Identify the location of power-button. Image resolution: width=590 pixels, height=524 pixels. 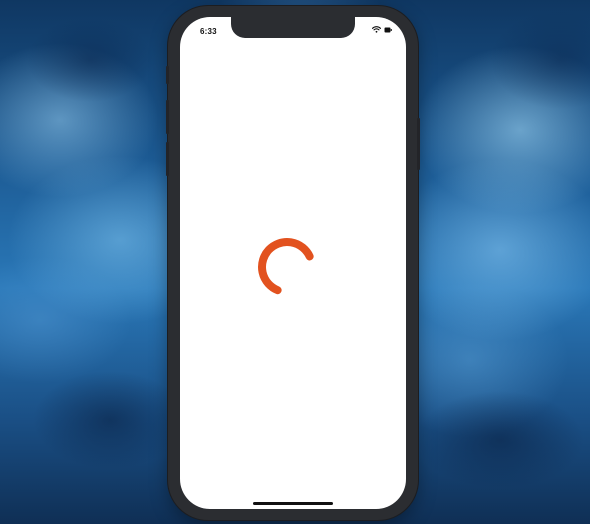
(418, 144).